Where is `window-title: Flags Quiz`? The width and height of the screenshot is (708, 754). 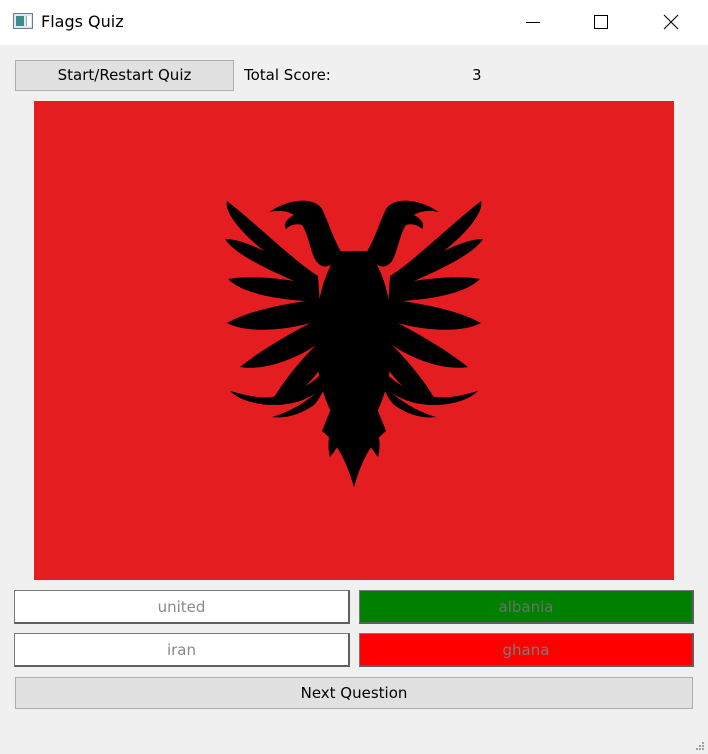 window-title: Flags Quiz is located at coordinates (82, 21).